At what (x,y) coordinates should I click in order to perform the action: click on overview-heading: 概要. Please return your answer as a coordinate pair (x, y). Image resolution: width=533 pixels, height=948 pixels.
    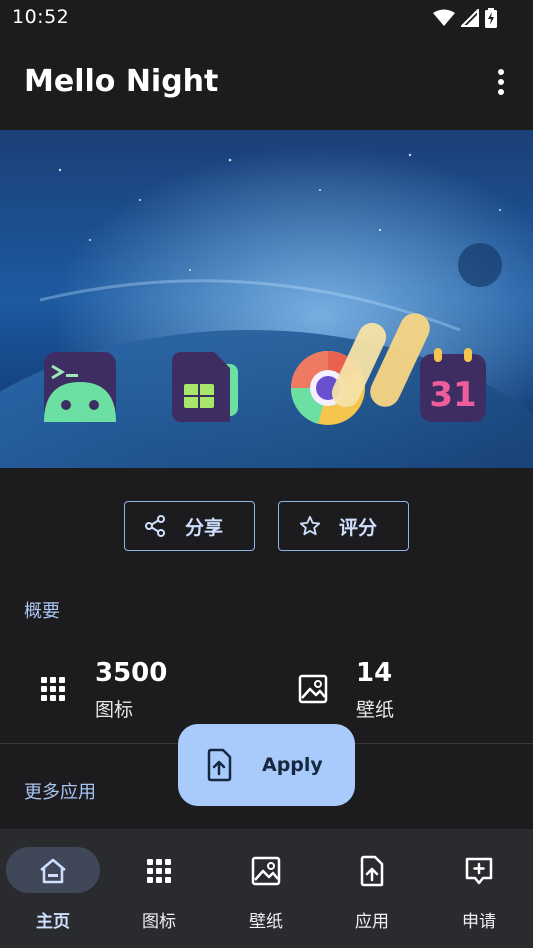
    Looking at the image, I should click on (42, 611).